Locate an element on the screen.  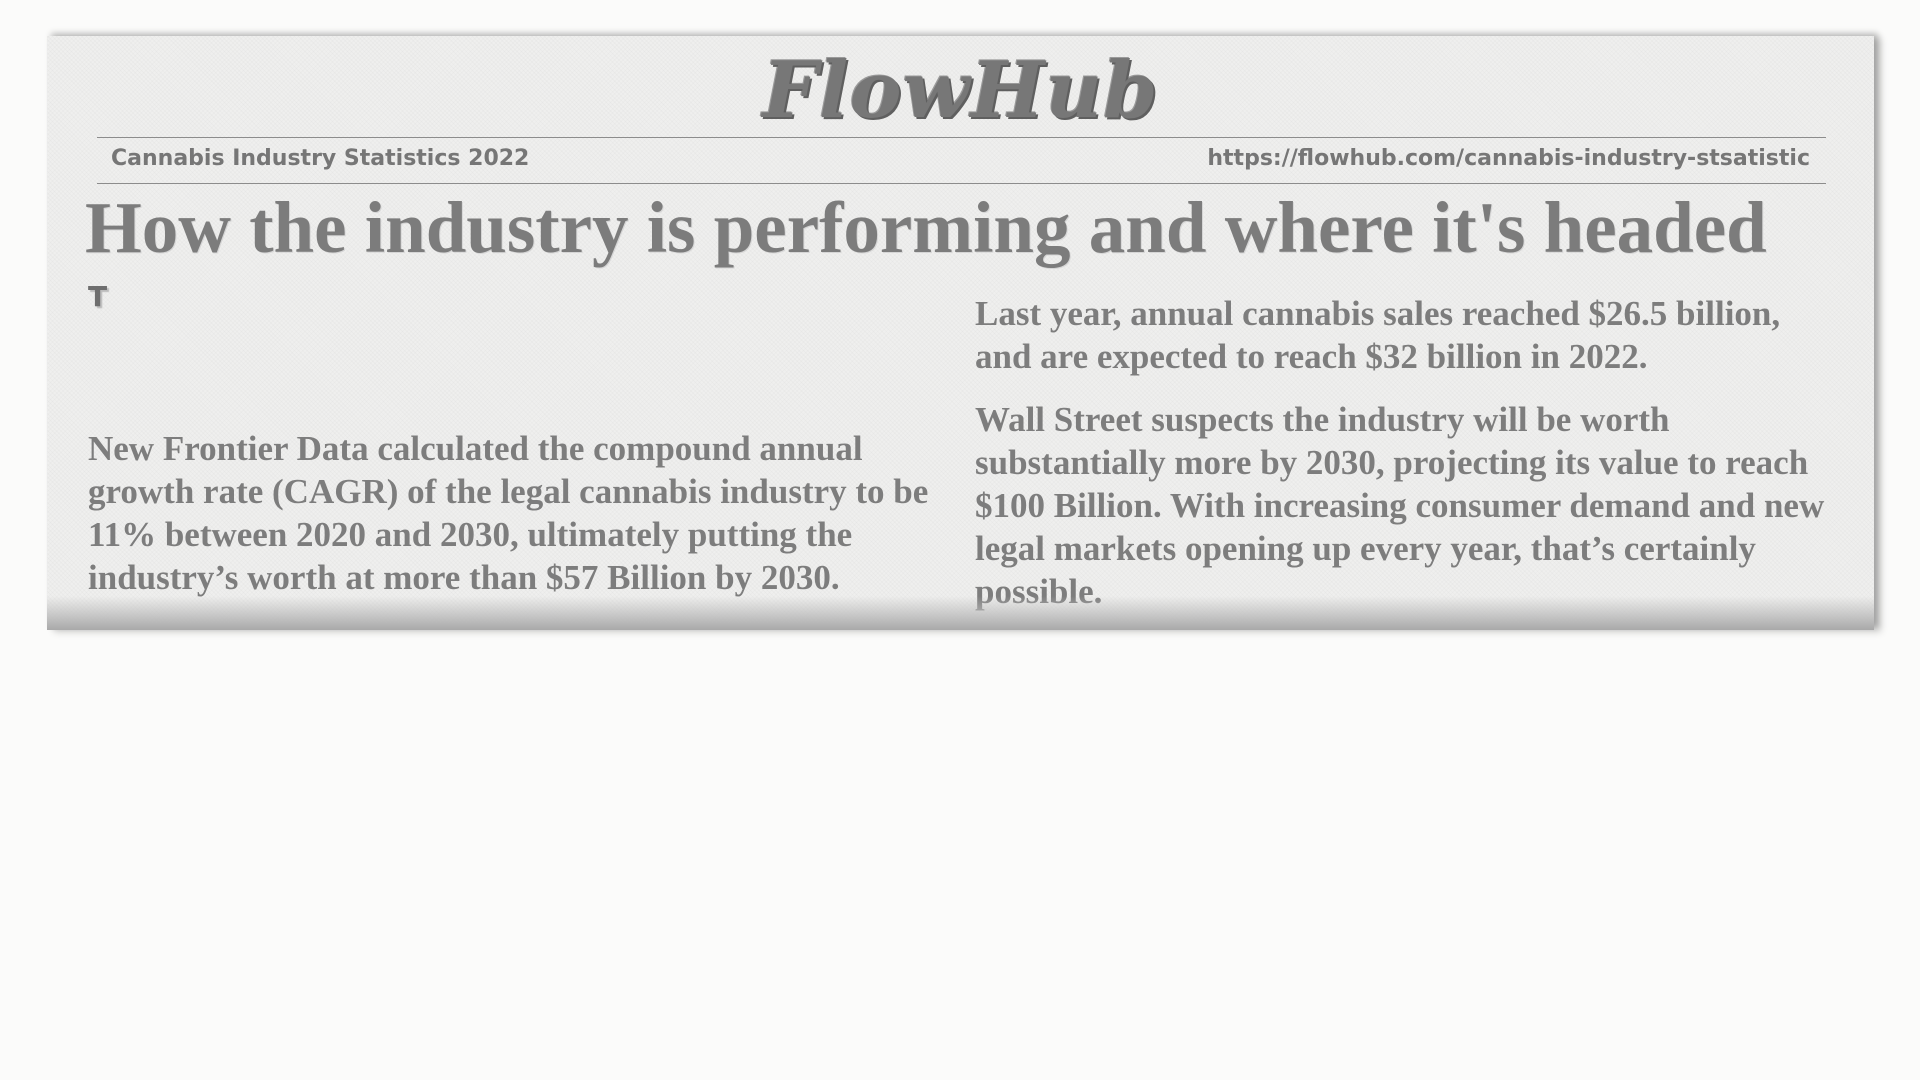
masthead-top-rule is located at coordinates (961, 137).